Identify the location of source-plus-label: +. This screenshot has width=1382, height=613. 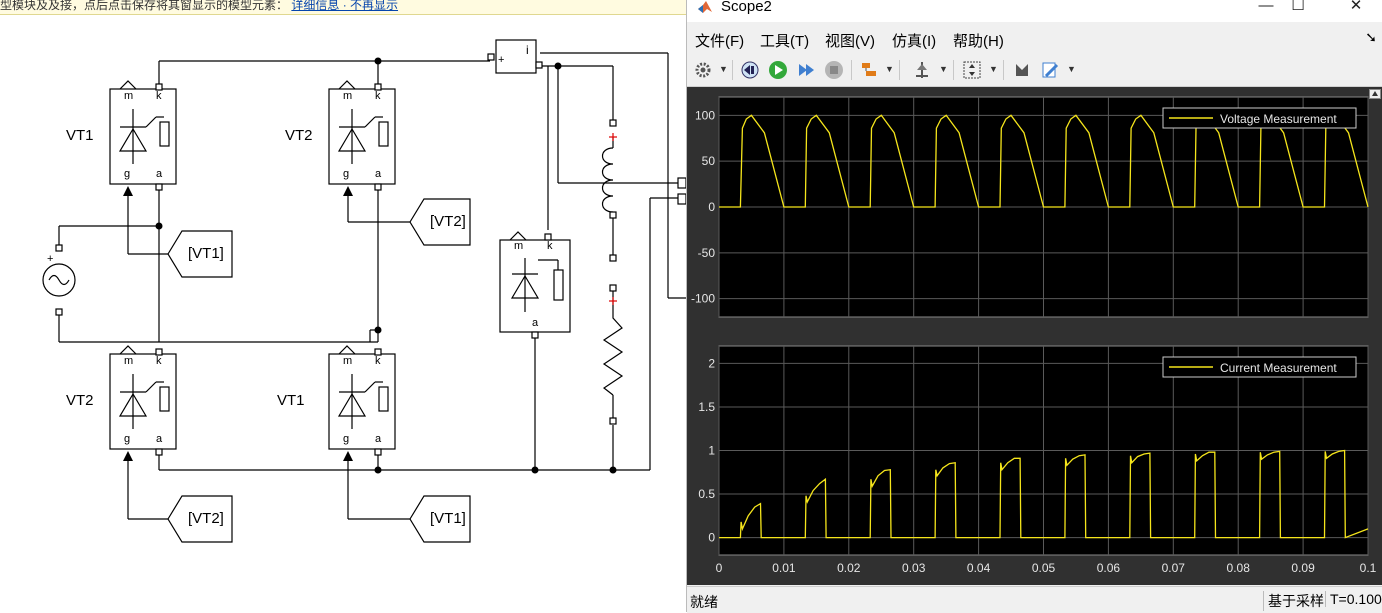
(50, 259).